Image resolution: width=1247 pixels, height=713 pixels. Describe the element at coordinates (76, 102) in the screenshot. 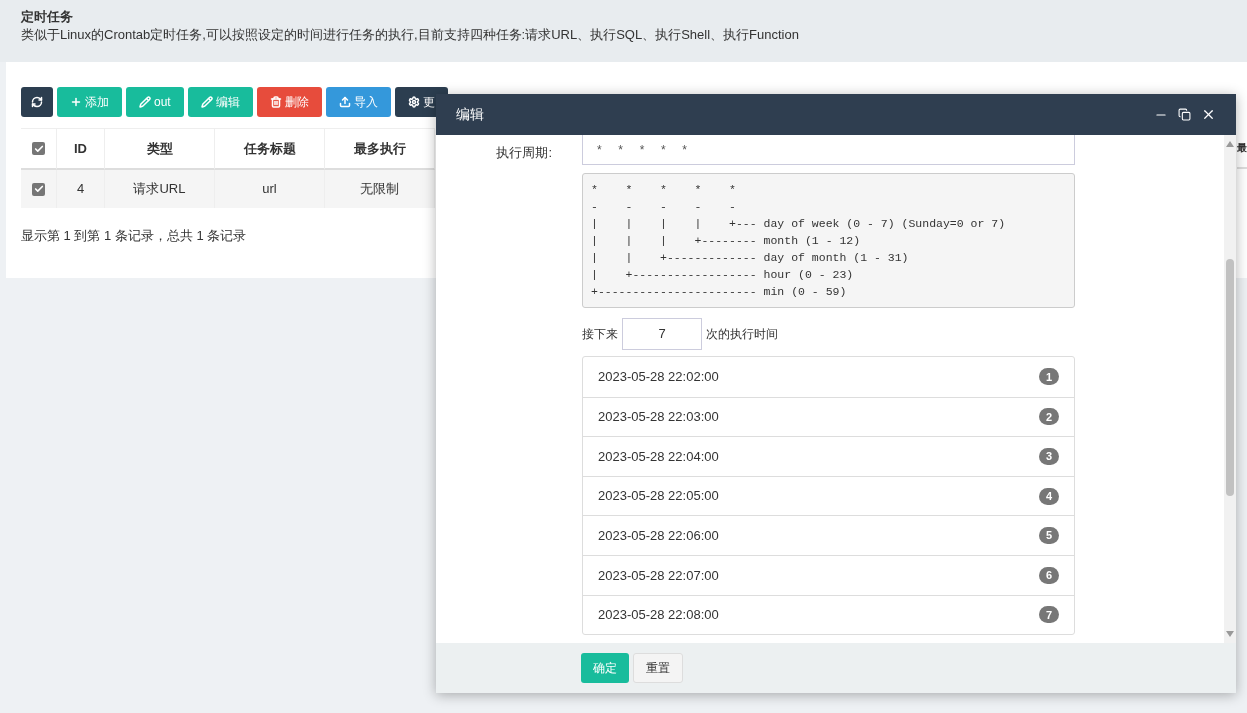

I see `plus-icon` at that location.